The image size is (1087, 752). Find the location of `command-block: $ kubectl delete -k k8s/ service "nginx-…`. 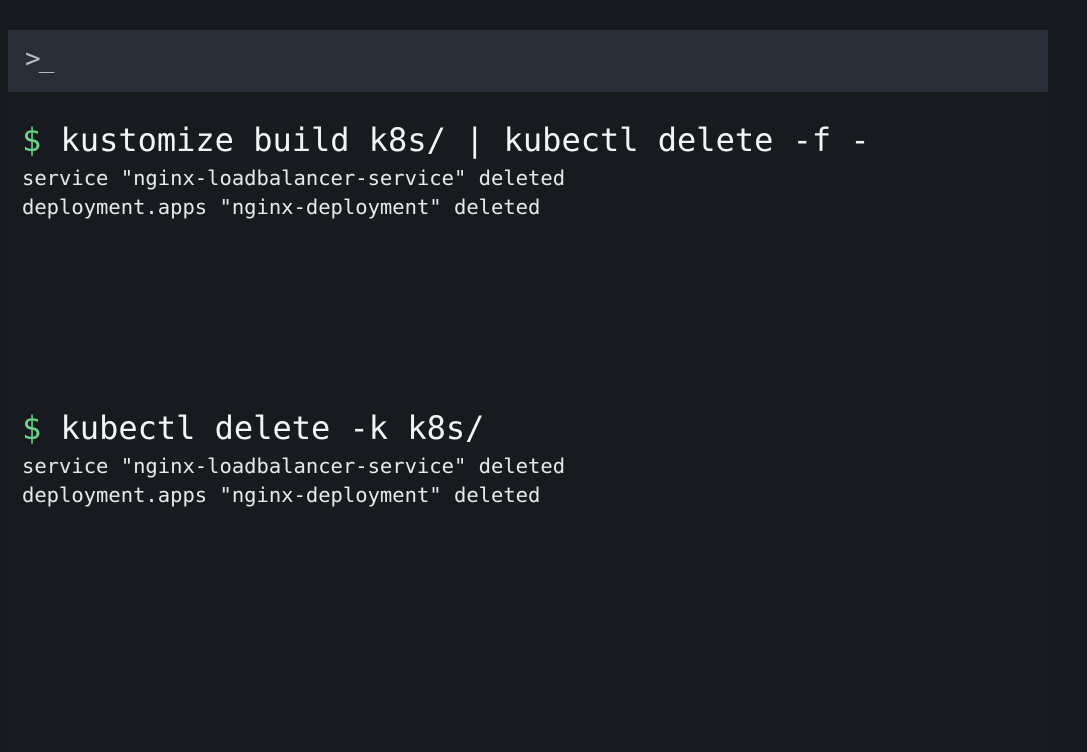

command-block: $ kubectl delete -k k8s/ service "nginx-… is located at coordinates (293, 458).